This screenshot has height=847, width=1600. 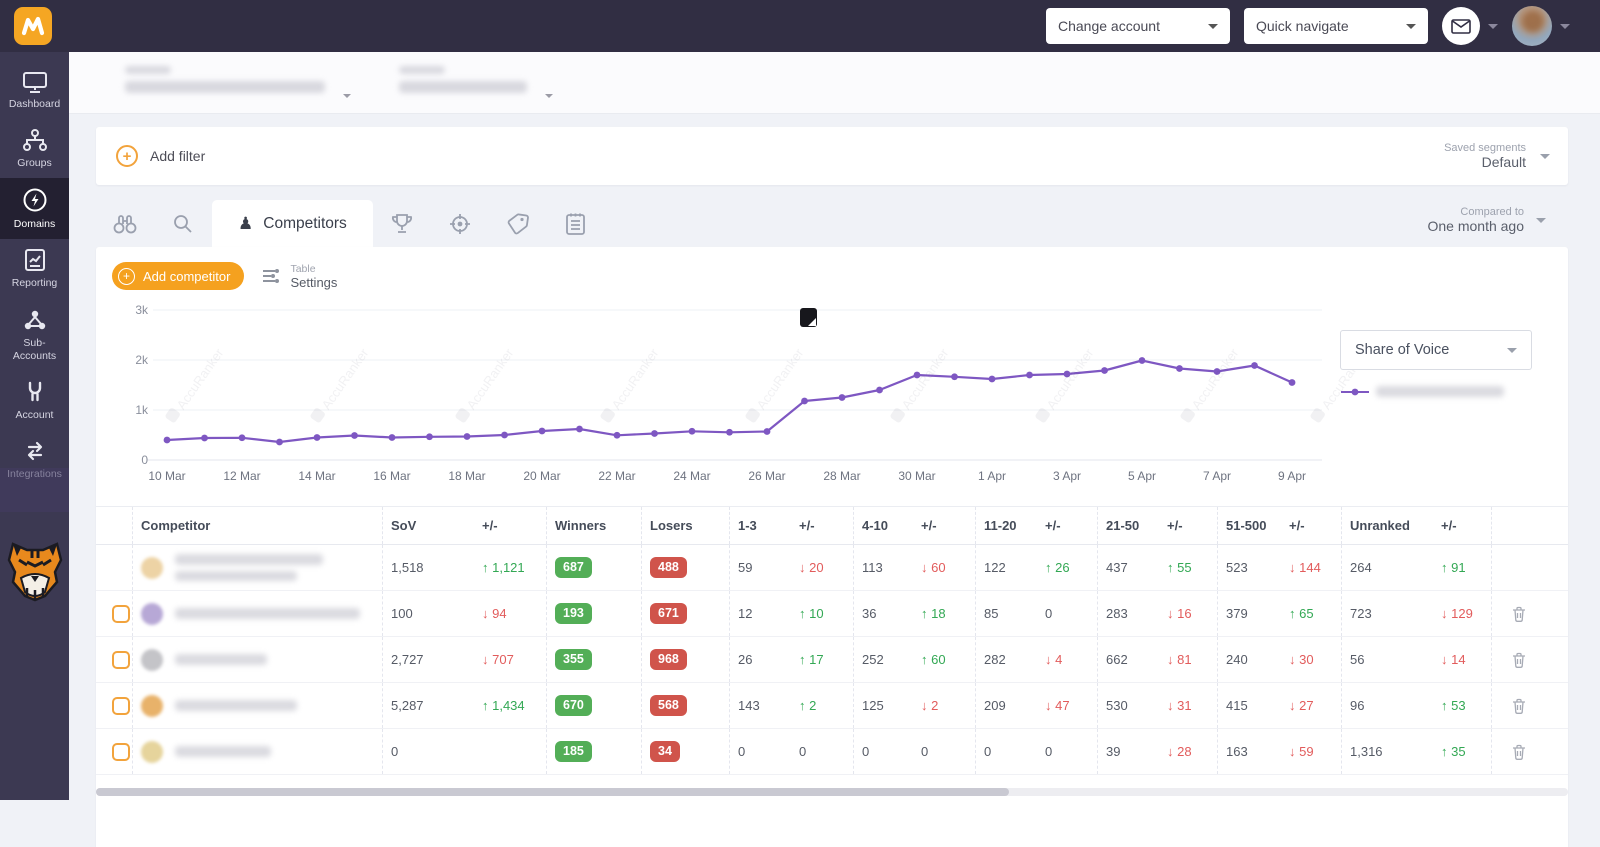 What do you see at coordinates (834, 83) in the screenshot?
I see `breadcrumb` at bounding box center [834, 83].